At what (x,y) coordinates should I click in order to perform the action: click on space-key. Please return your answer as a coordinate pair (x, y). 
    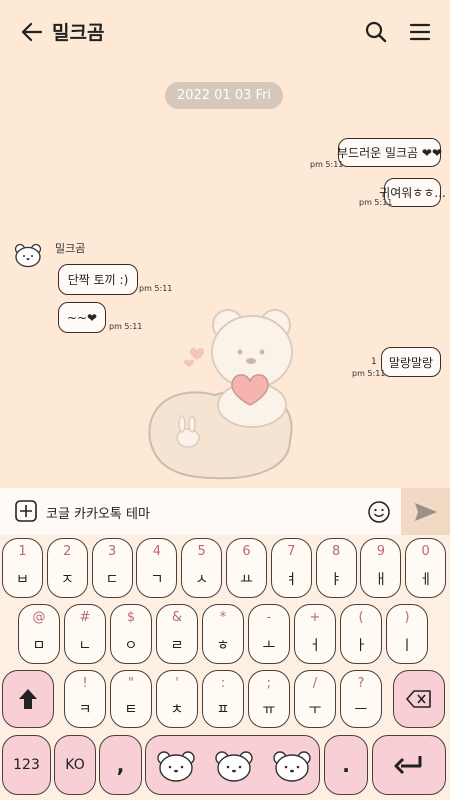
    Looking at the image, I should click on (232, 765).